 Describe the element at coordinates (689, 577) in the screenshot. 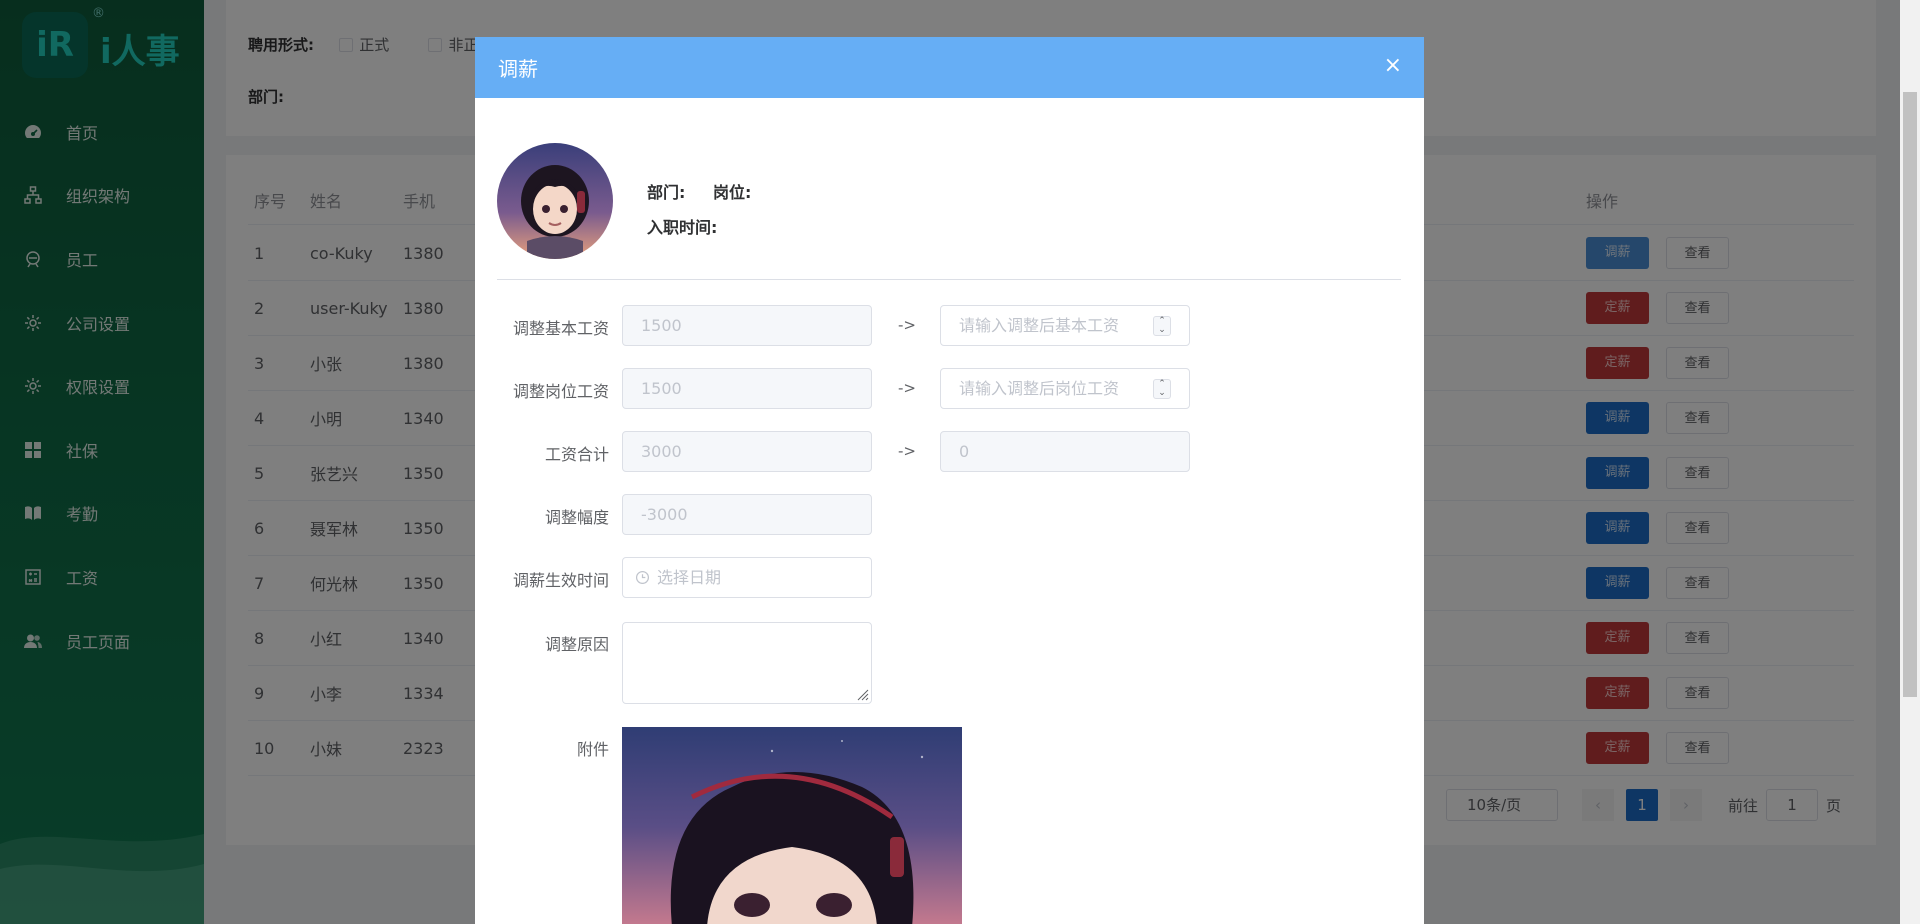

I see `date-placeholder: 选择日期` at that location.